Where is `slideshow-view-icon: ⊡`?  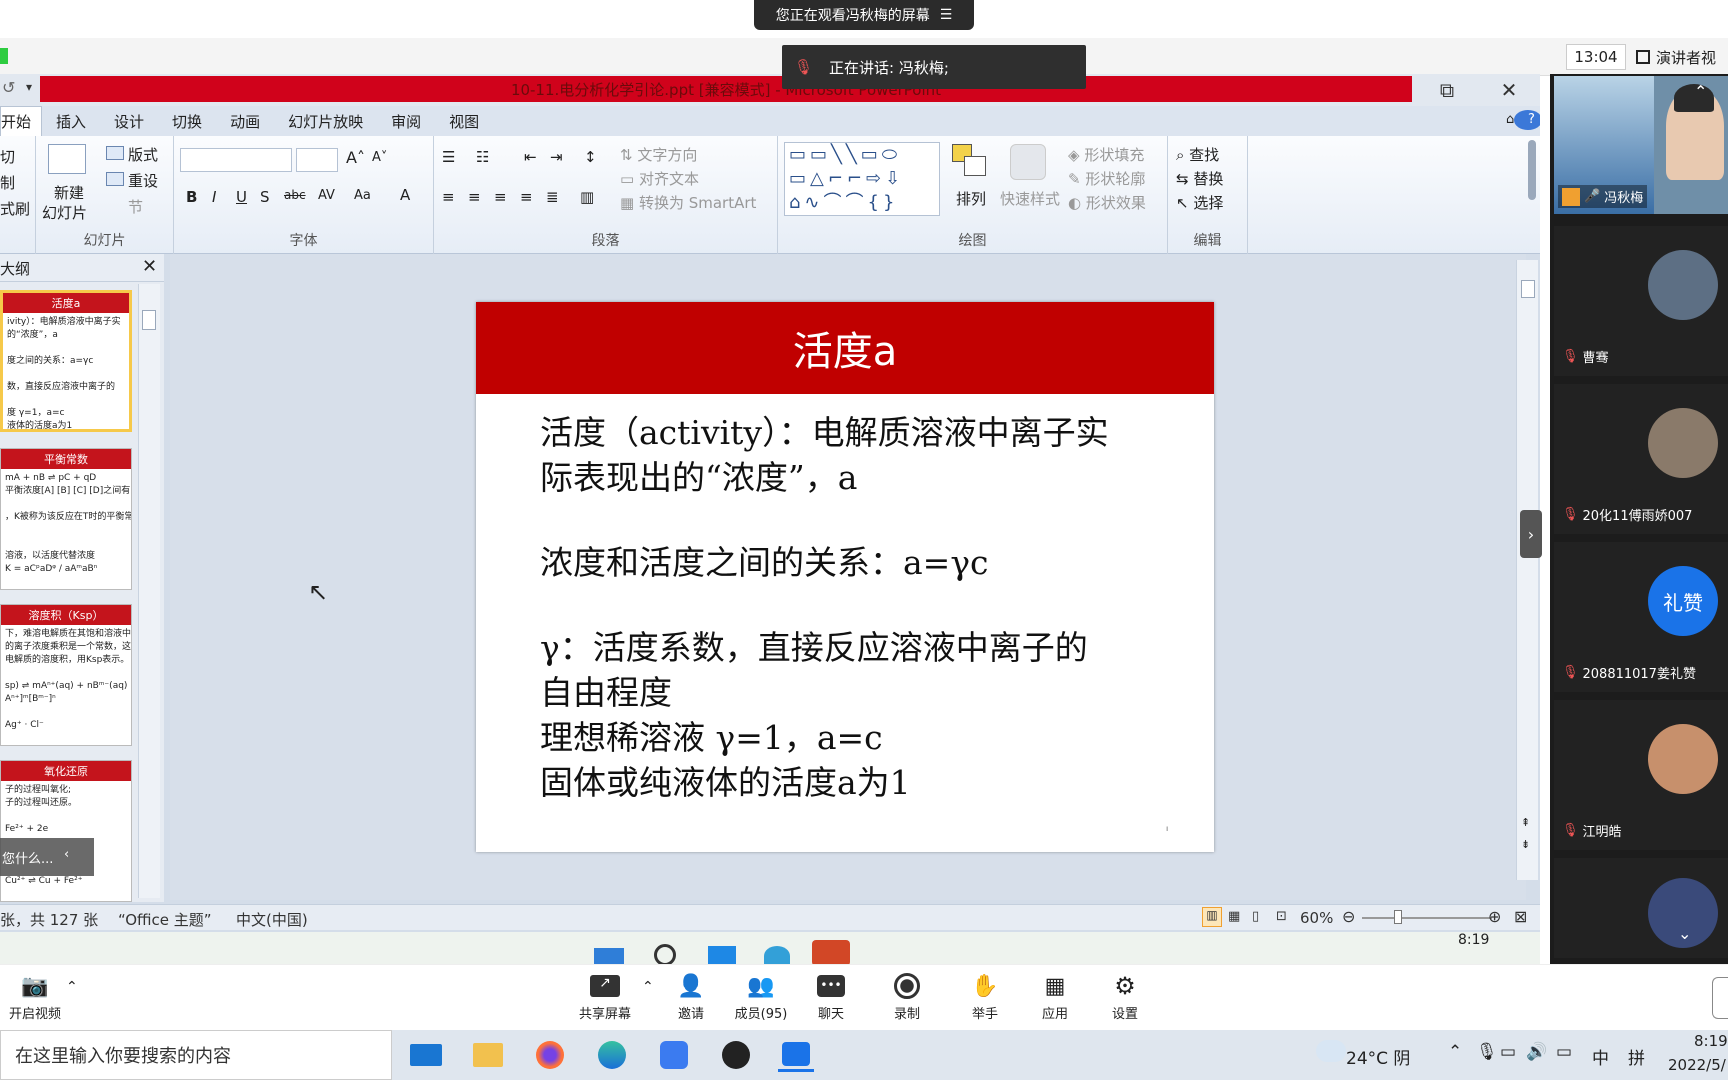 slideshow-view-icon: ⊡ is located at coordinates (1281, 916).